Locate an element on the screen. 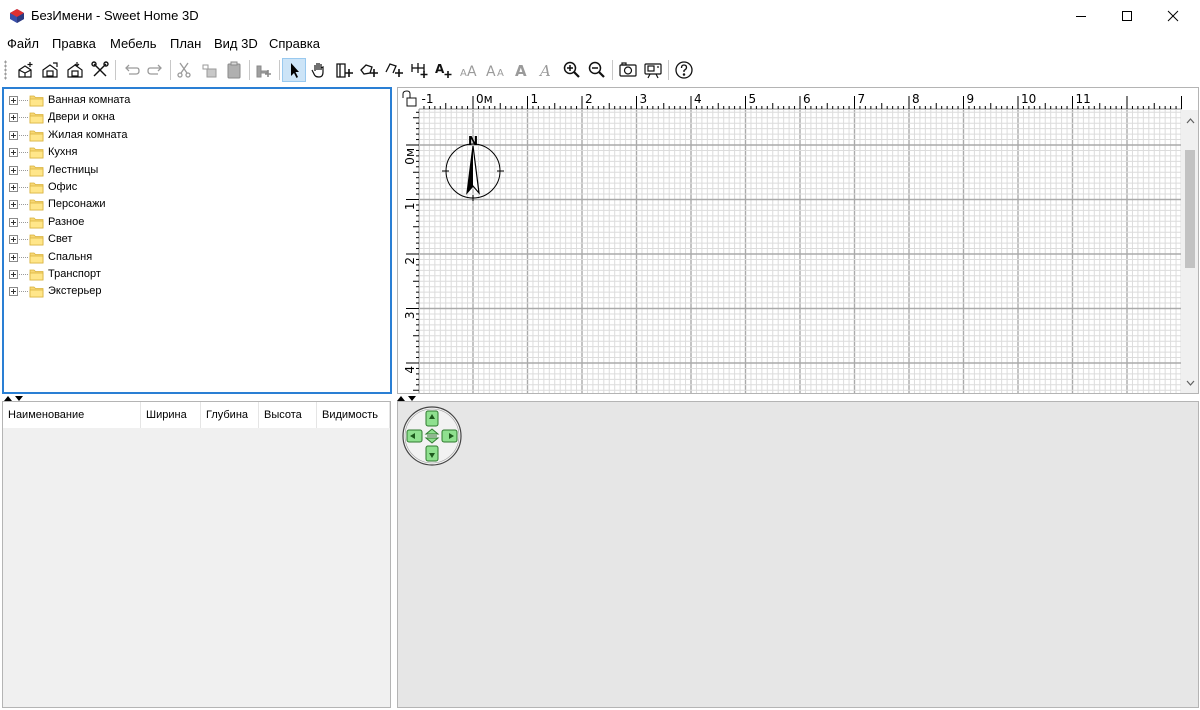 The width and height of the screenshot is (1200, 710). catalog-category-bathroom: Ванная комната is located at coordinates (194, 100).